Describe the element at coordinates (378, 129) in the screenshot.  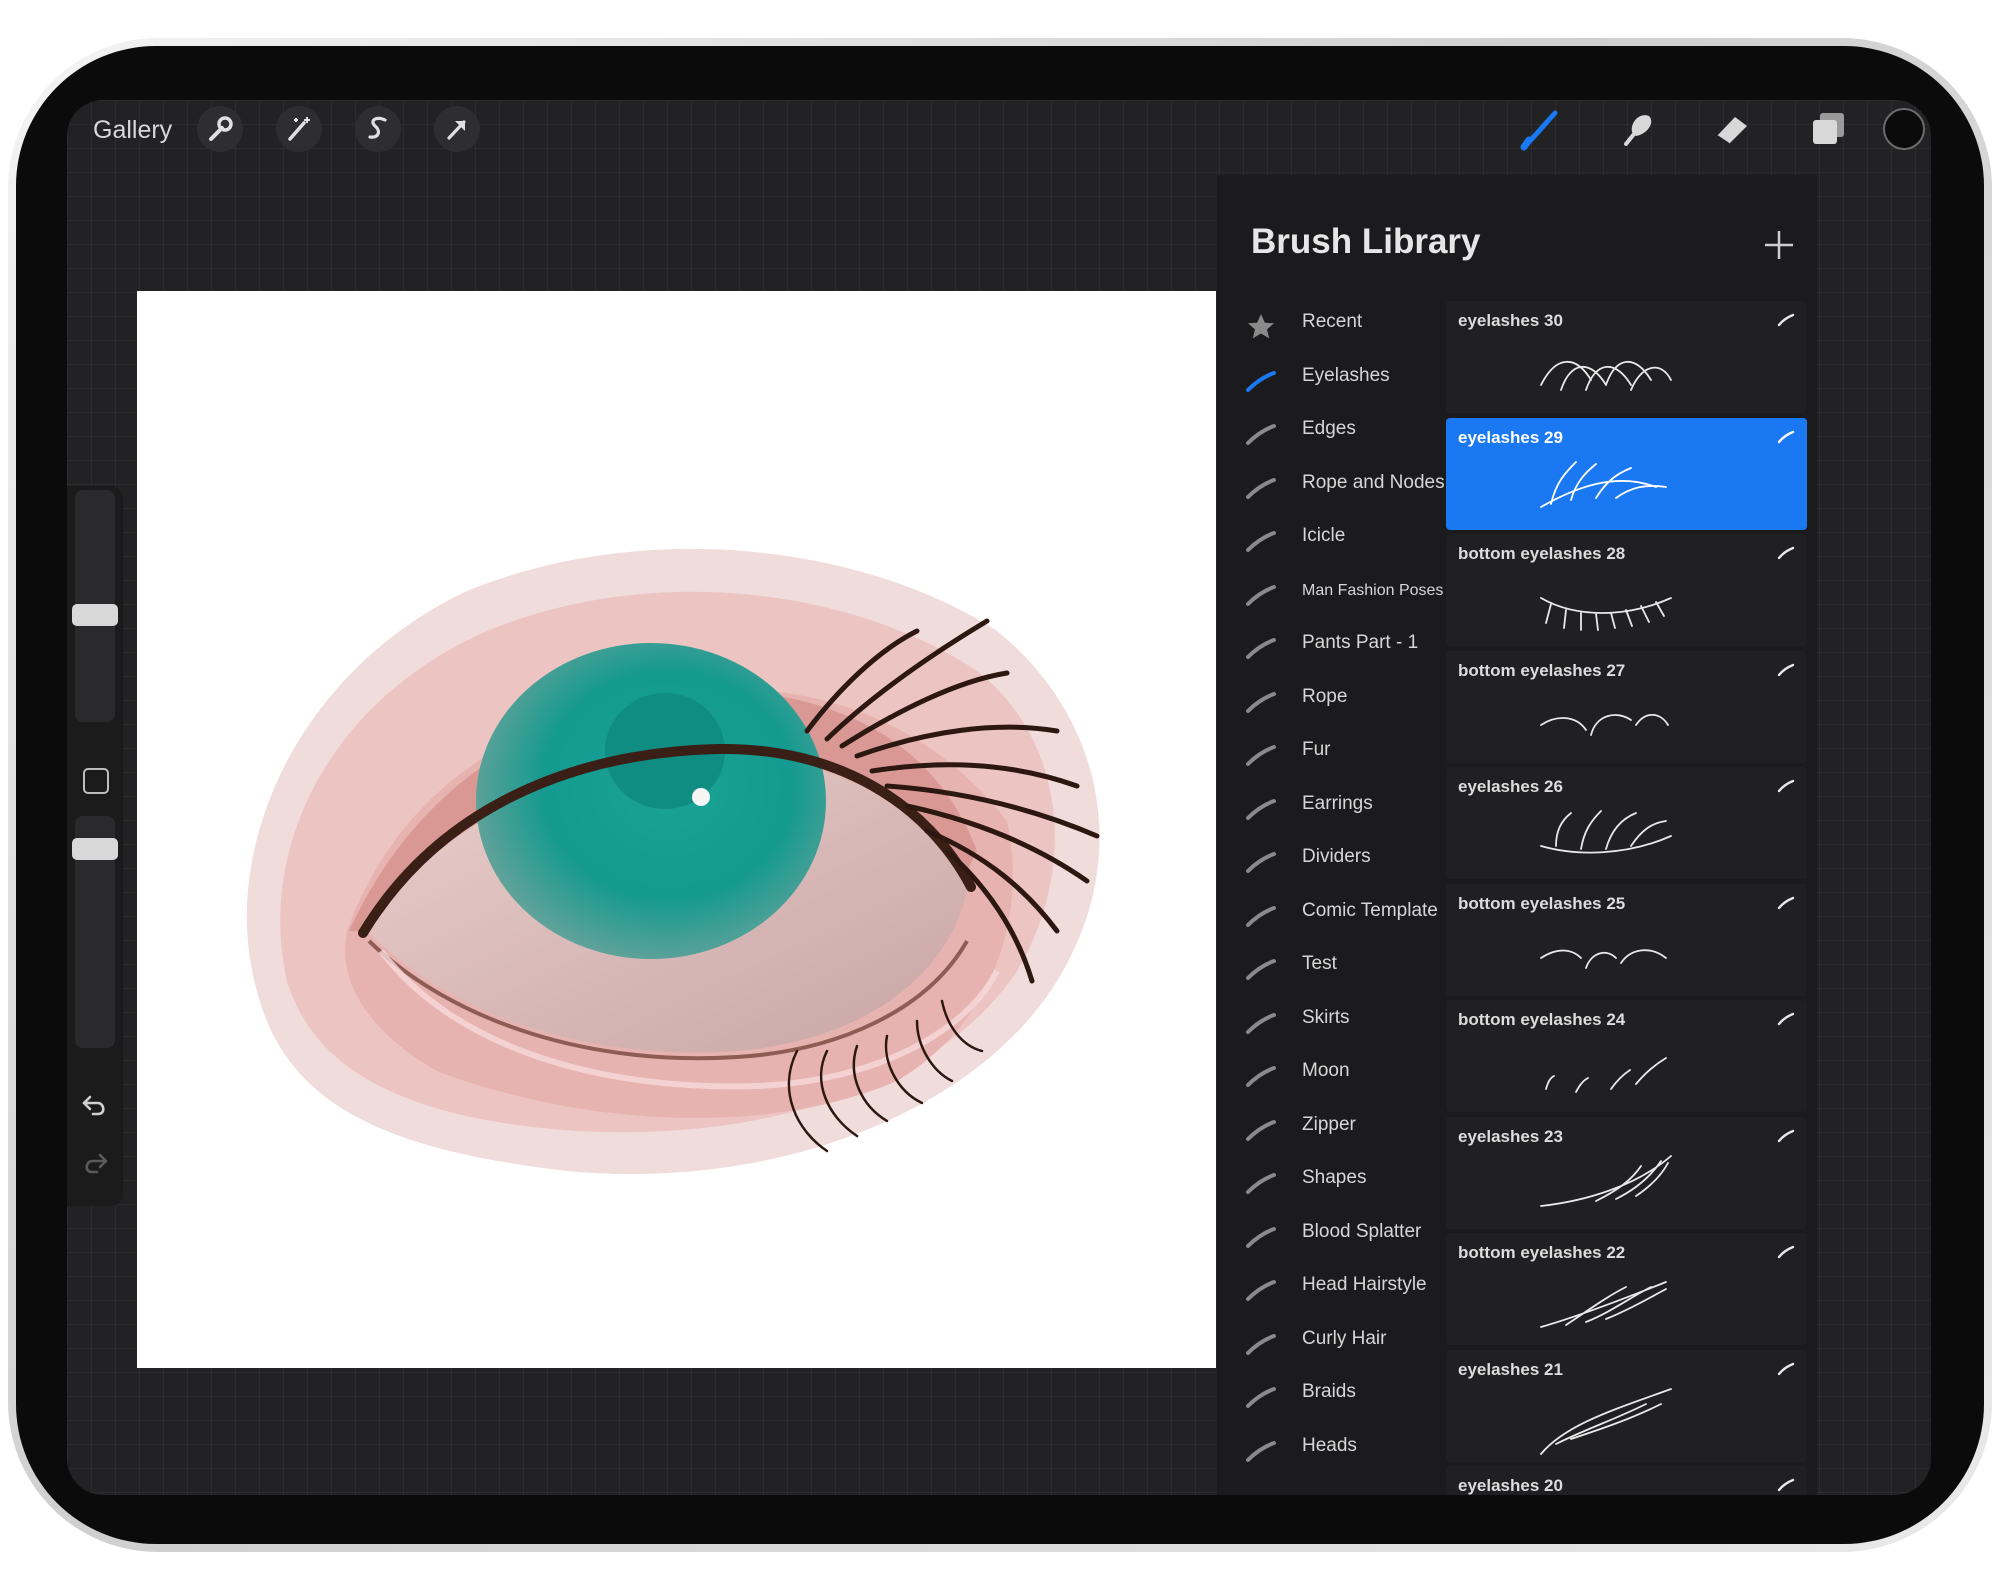
I see `selection-s-icon` at that location.